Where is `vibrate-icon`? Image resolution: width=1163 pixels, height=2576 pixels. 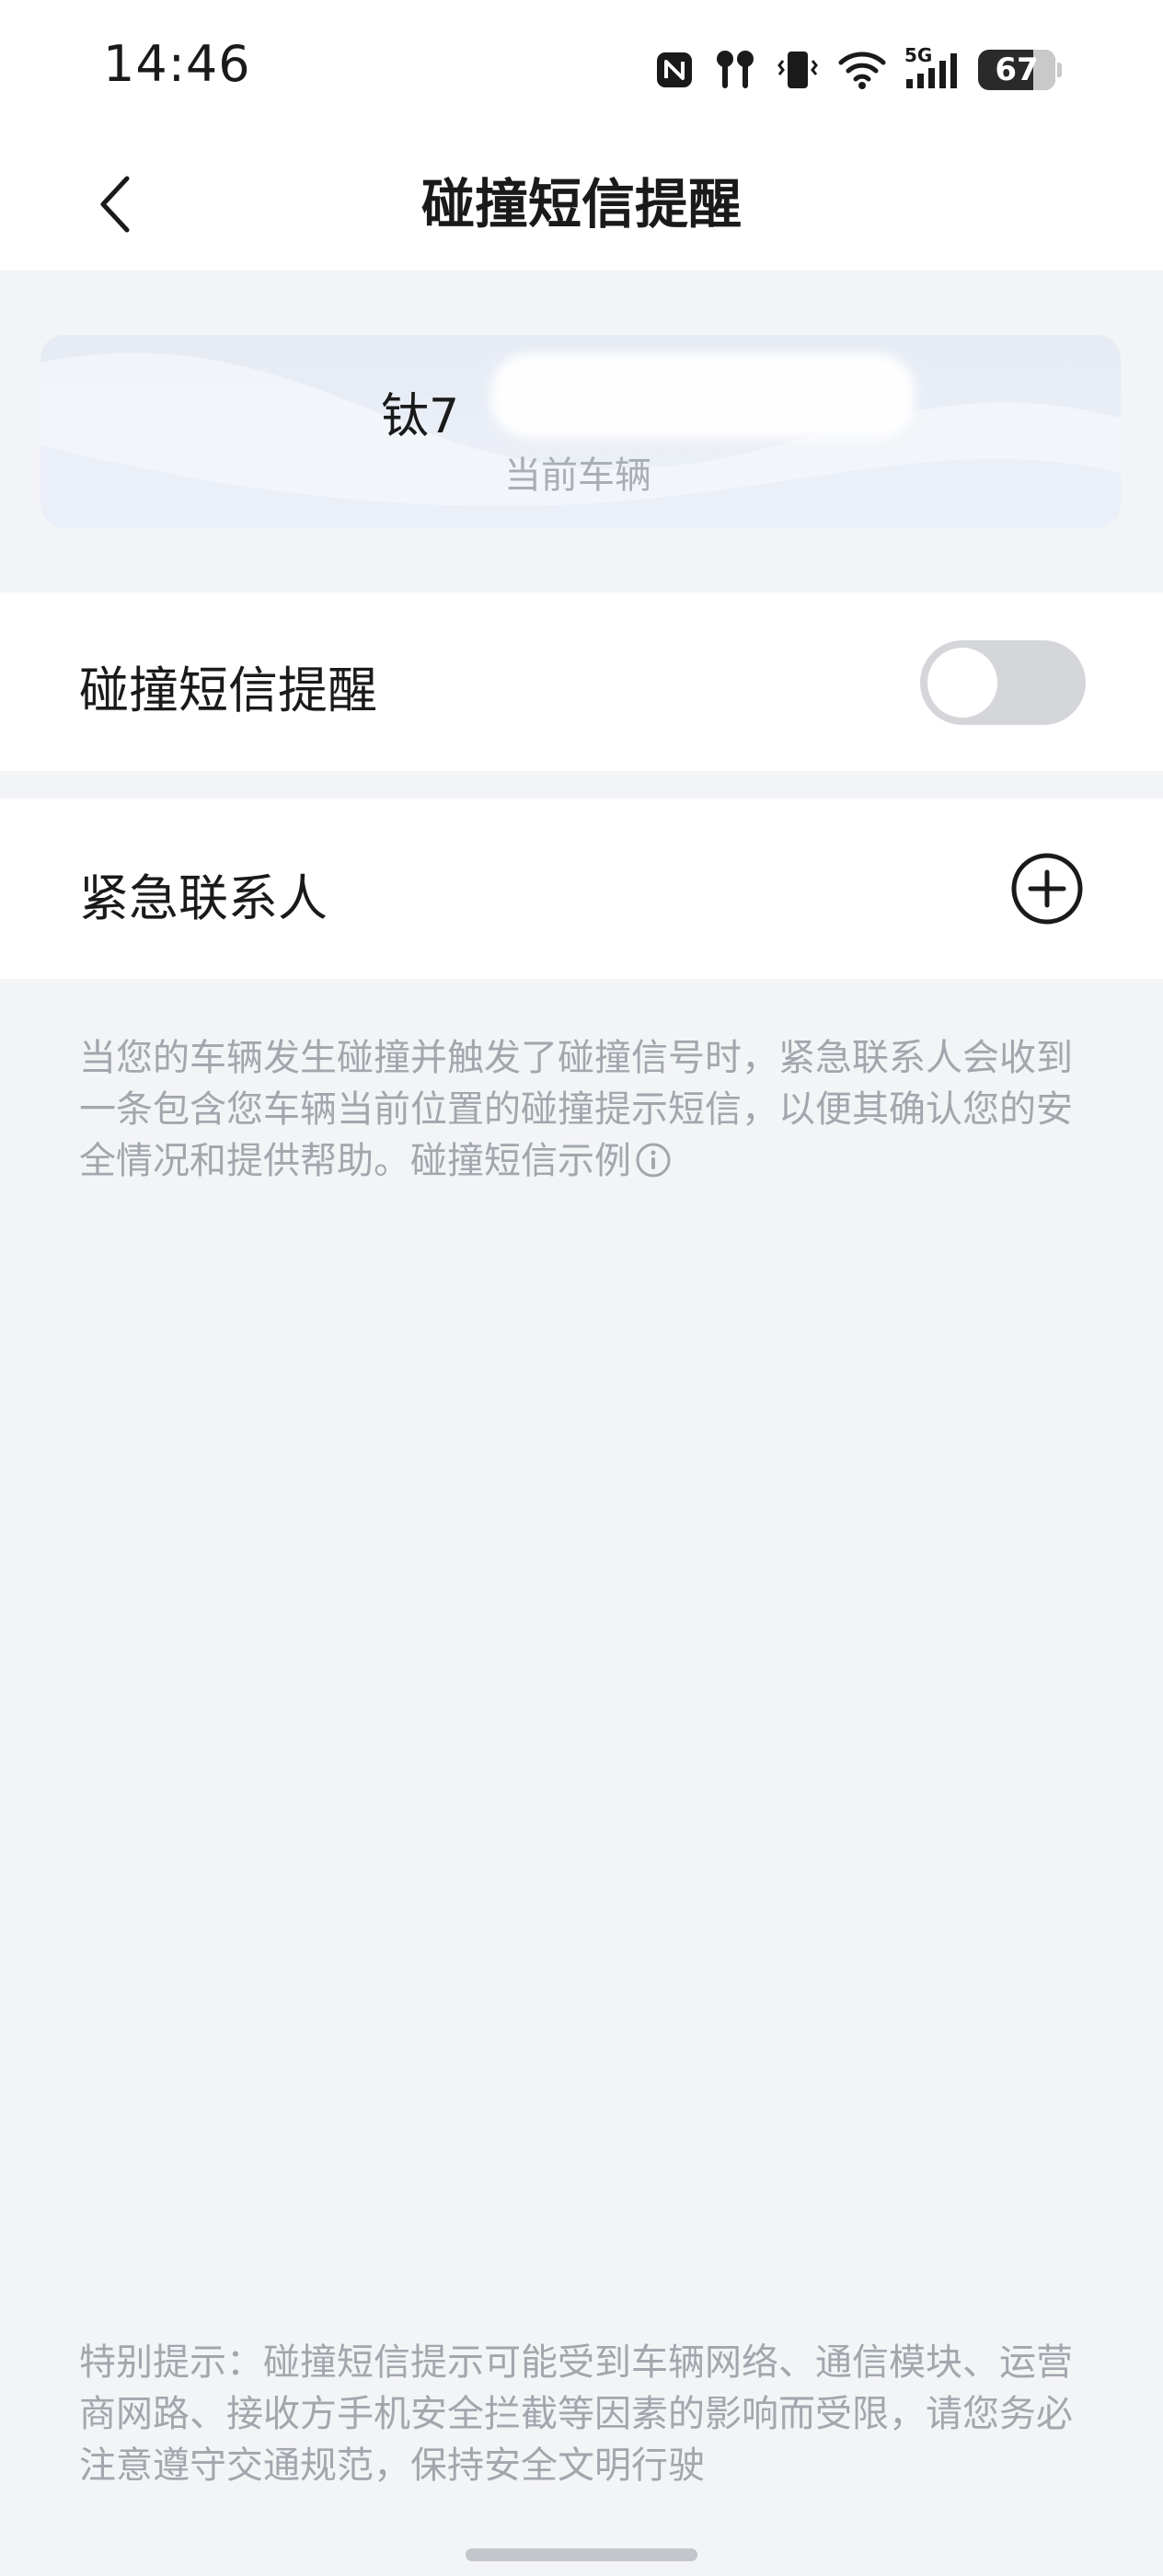
vibrate-icon is located at coordinates (798, 70).